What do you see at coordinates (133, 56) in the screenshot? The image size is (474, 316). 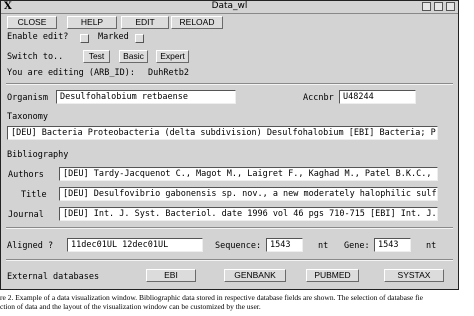 I see `basic-button: Basic` at bounding box center [133, 56].